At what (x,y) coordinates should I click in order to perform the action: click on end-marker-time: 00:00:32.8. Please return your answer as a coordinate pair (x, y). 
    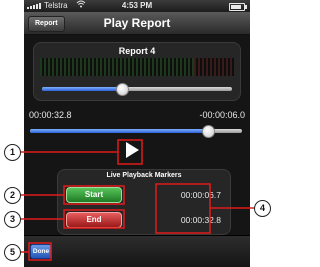
    Looking at the image, I should click on (200, 220).